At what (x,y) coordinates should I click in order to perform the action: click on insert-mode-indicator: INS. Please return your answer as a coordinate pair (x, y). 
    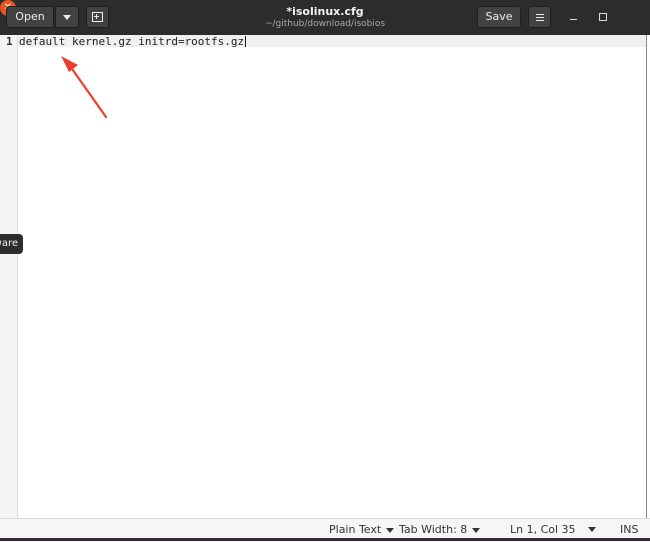
    Looking at the image, I should click on (629, 530).